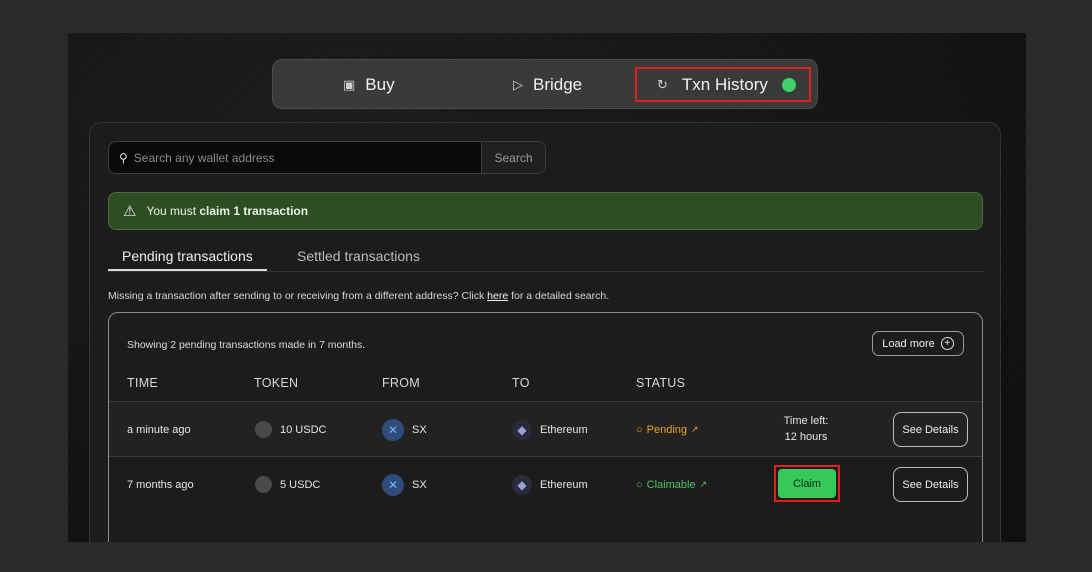  I want to click on alert-text: You must claim 1 transaction, so click(227, 211).